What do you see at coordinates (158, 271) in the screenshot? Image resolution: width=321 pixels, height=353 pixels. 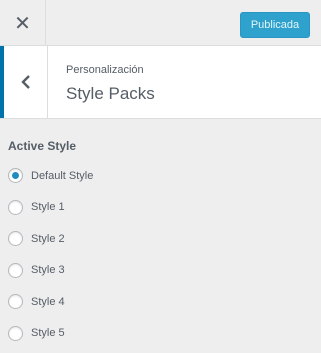 I see `radio-option-style-3: Style 3` at bounding box center [158, 271].